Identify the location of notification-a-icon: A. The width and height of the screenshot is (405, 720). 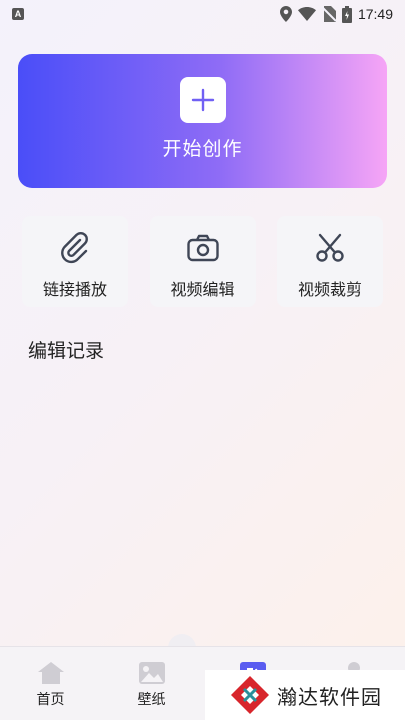
(18, 14).